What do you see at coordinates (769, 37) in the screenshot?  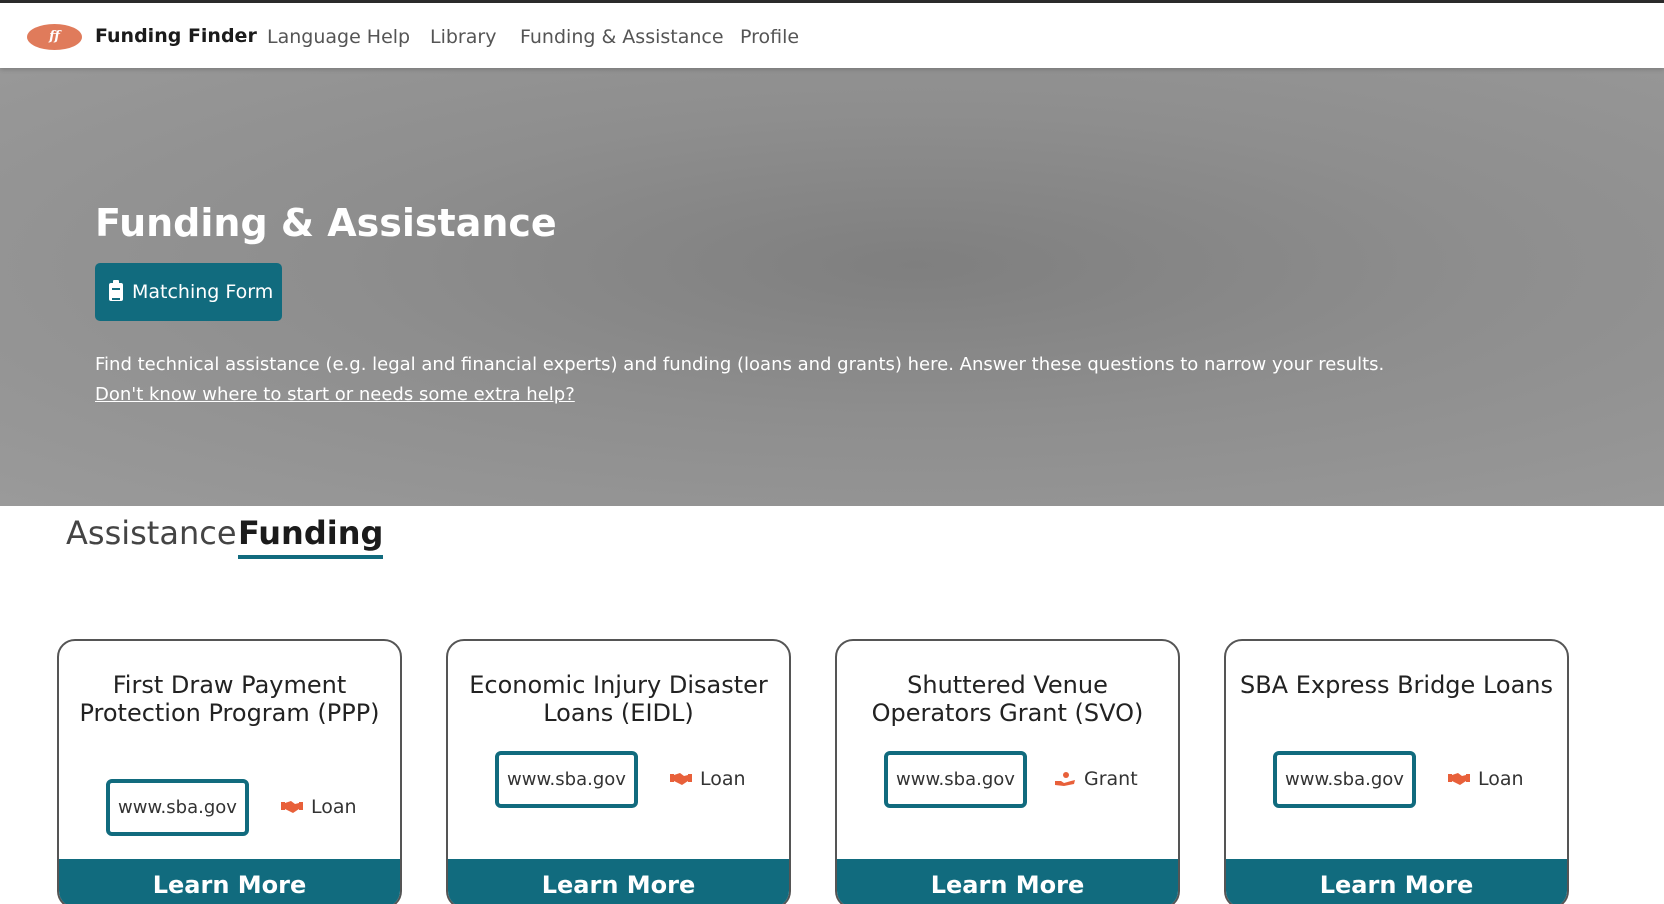 I see `nav-link-profile: Profile` at bounding box center [769, 37].